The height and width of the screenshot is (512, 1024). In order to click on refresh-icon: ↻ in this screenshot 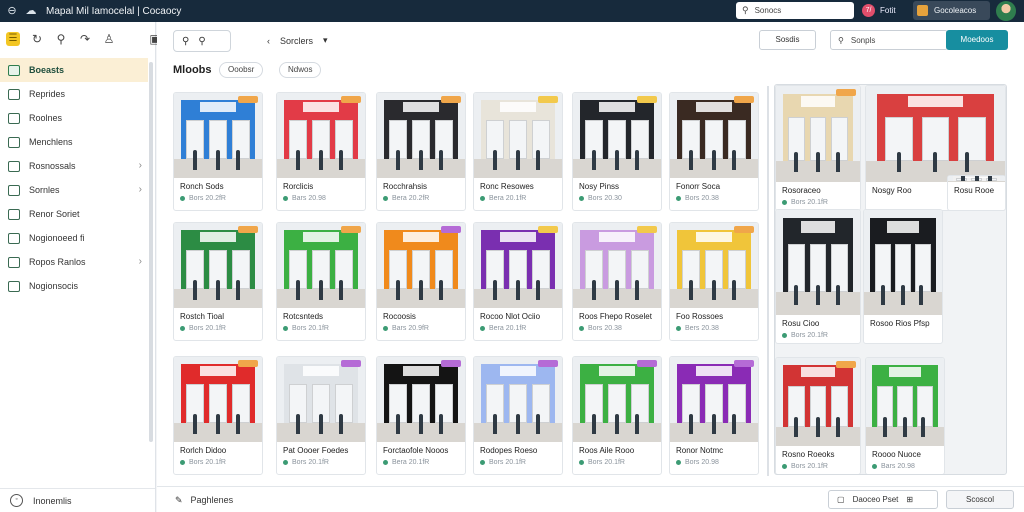, I will do `click(37, 39)`.